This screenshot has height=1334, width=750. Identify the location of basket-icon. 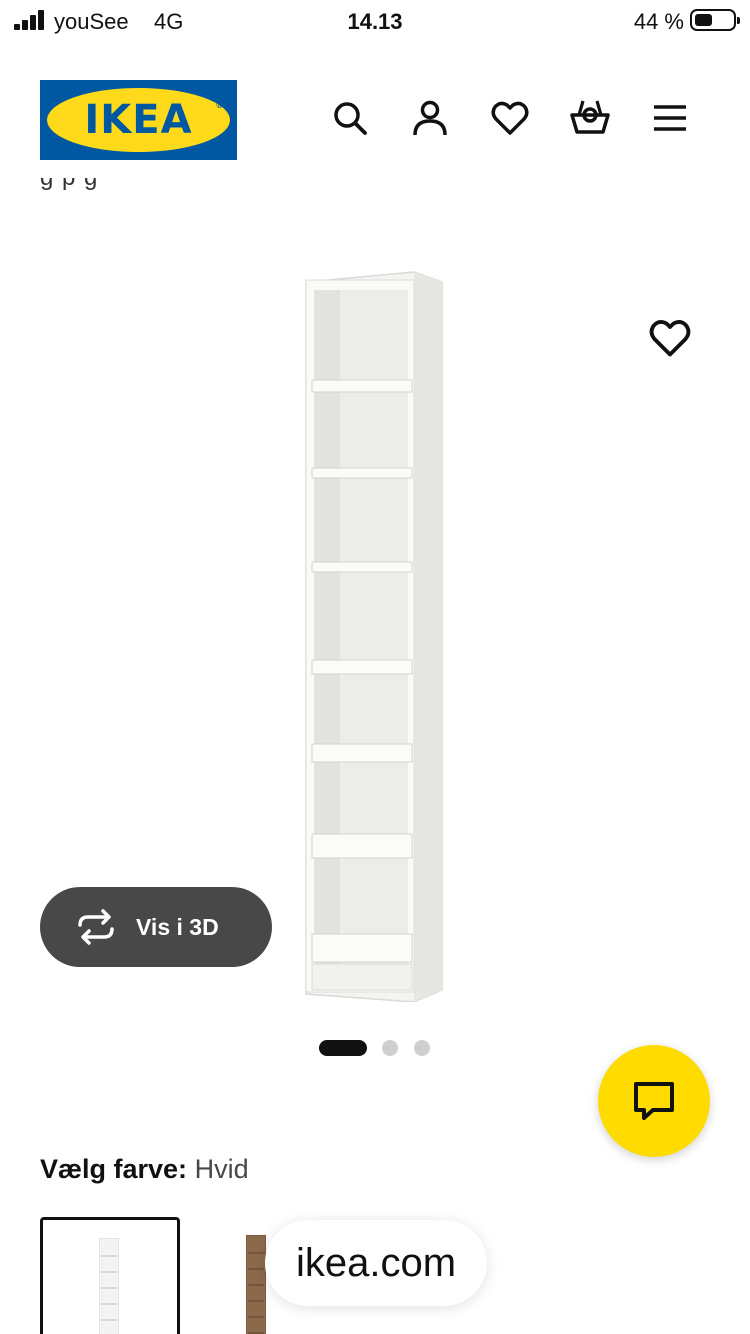
(590, 120).